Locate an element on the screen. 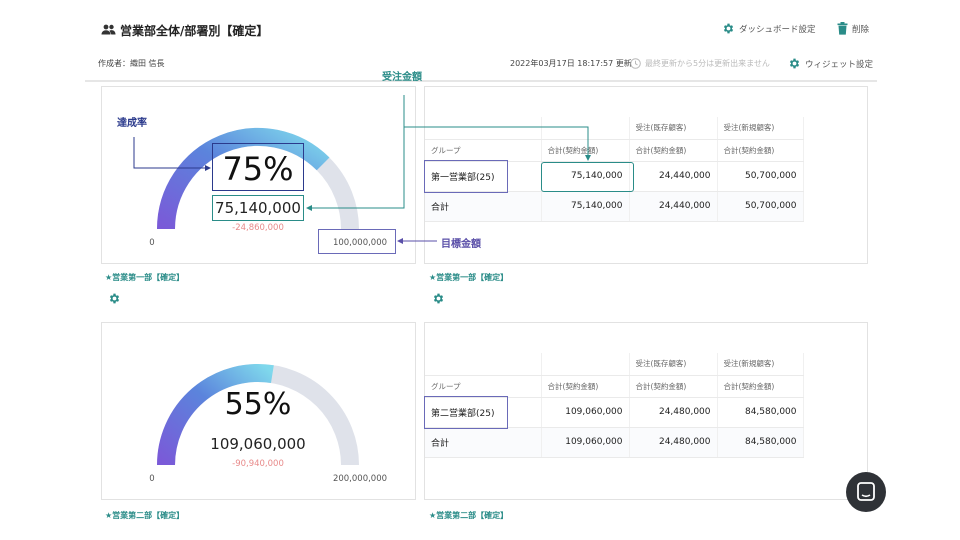 The image size is (960, 540). table-row: 合計 75,140,000 24,440,000 50,700,000 is located at coordinates (614, 206).